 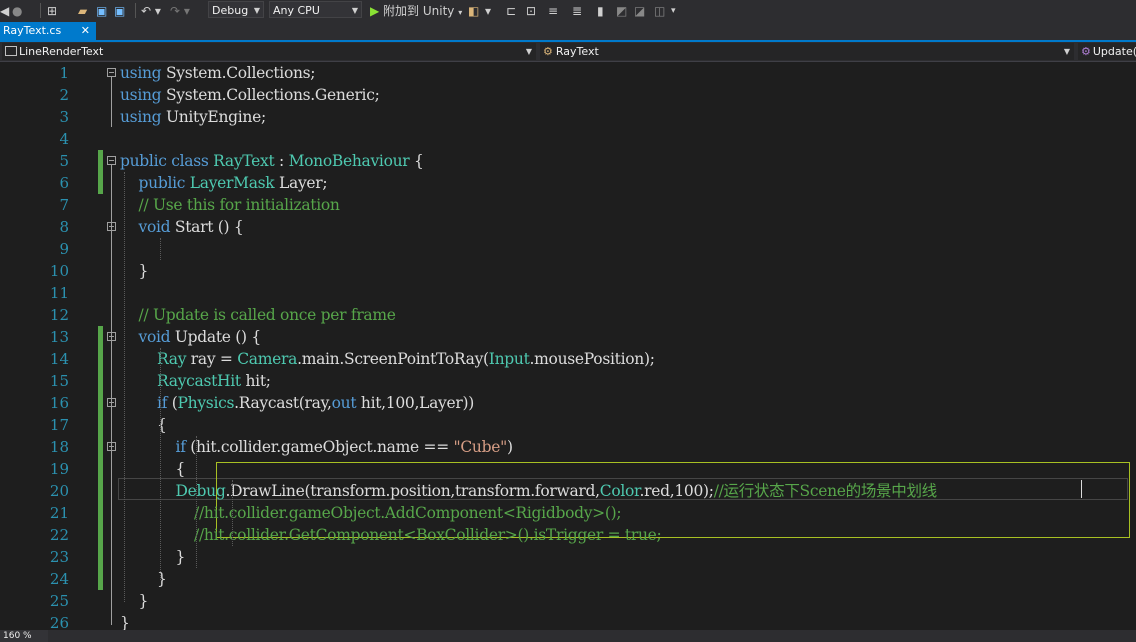 What do you see at coordinates (267, 315) in the screenshot?
I see `code-token: // Update is called once per frame` at bounding box center [267, 315].